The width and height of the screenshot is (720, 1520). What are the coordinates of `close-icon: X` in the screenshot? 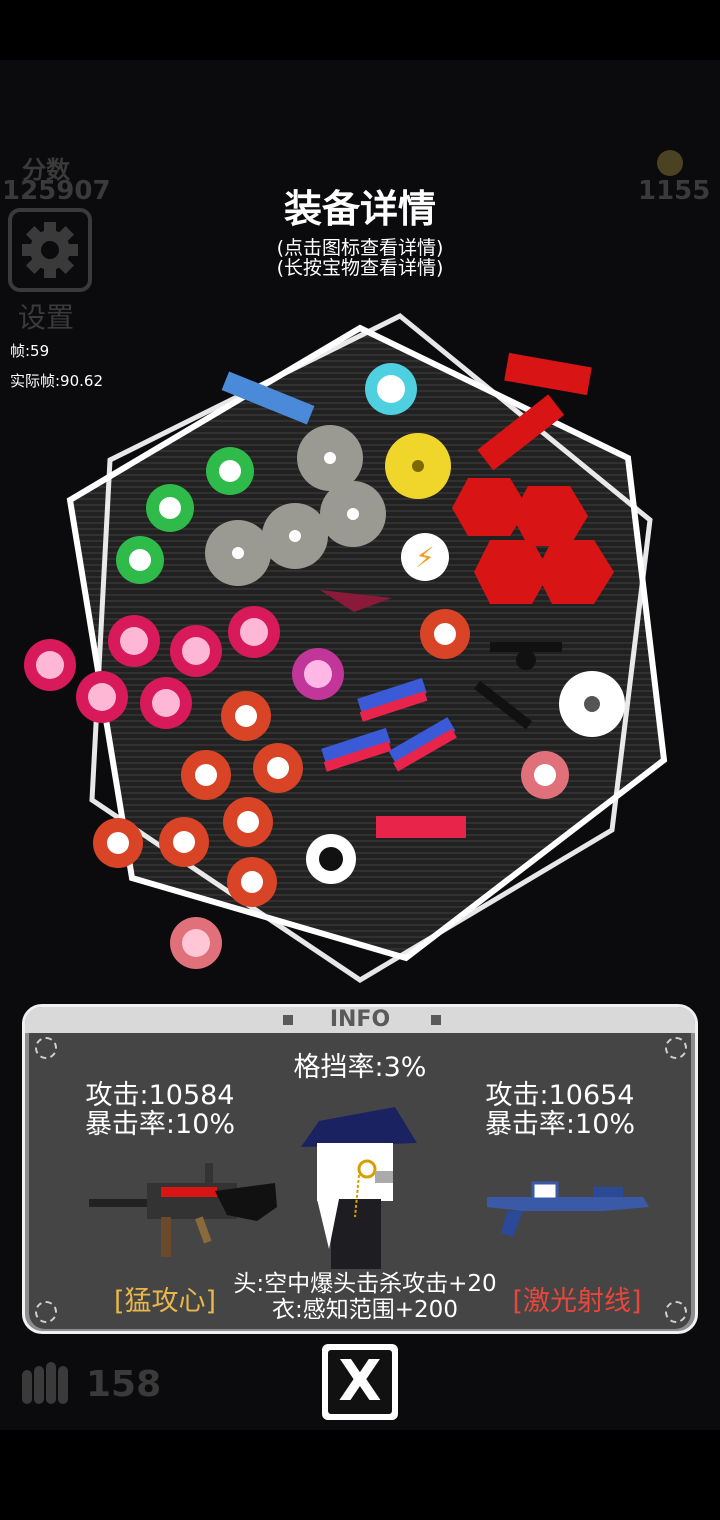 It's located at (360, 1381).